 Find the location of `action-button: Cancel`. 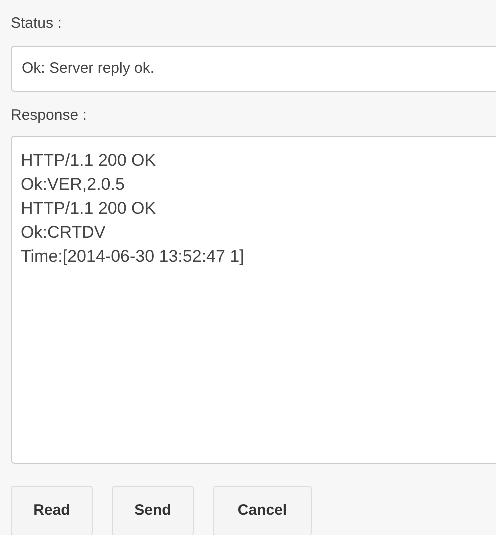

action-button: Cancel is located at coordinates (262, 510).